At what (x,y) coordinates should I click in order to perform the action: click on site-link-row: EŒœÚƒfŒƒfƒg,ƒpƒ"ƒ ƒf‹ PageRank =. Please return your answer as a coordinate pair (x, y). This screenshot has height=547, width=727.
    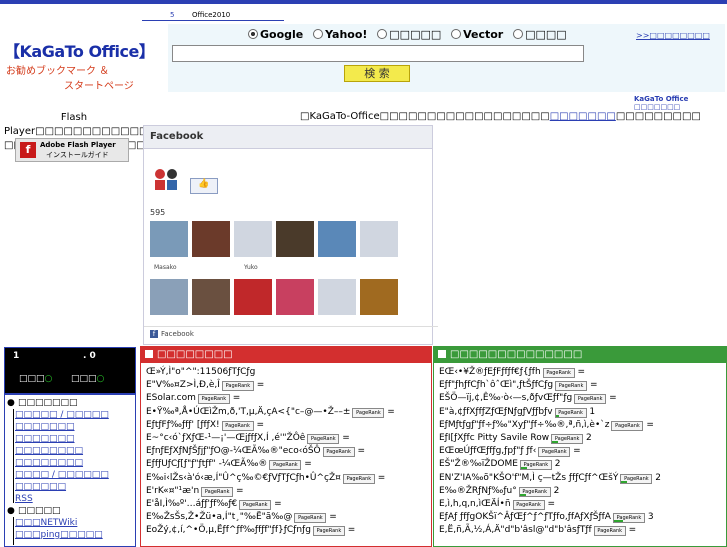
    Looking at the image, I should click on (510, 452).